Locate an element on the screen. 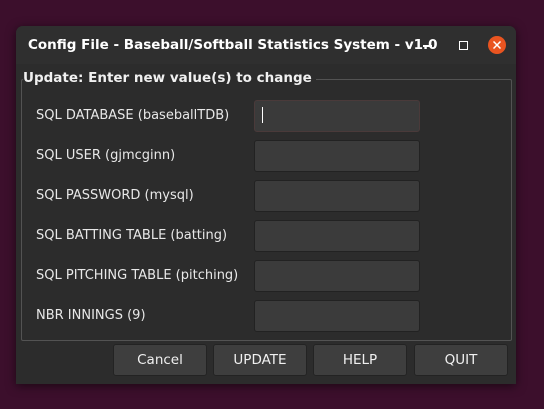 This screenshot has height=409, width=544. close-button is located at coordinates (497, 45).